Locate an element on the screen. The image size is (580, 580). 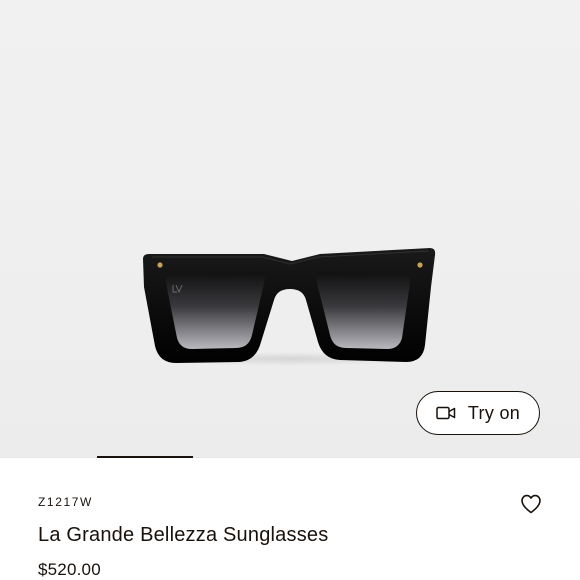
heart-outline-icon is located at coordinates (531, 504).